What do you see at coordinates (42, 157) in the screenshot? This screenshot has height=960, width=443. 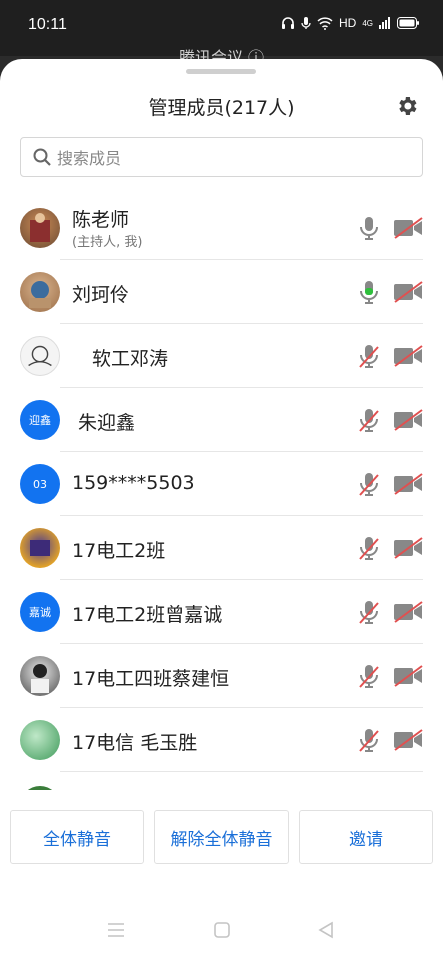 I see `search-icon` at bounding box center [42, 157].